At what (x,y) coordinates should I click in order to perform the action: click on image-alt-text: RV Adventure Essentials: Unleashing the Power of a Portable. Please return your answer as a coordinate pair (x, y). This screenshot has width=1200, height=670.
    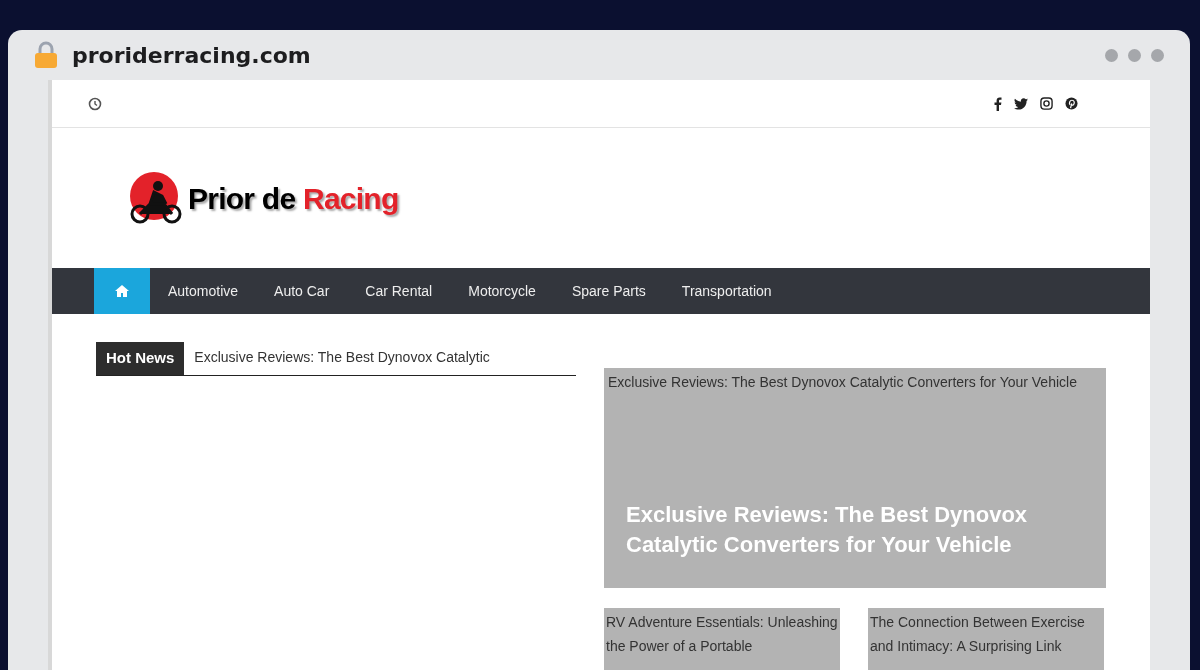
    Looking at the image, I should click on (722, 634).